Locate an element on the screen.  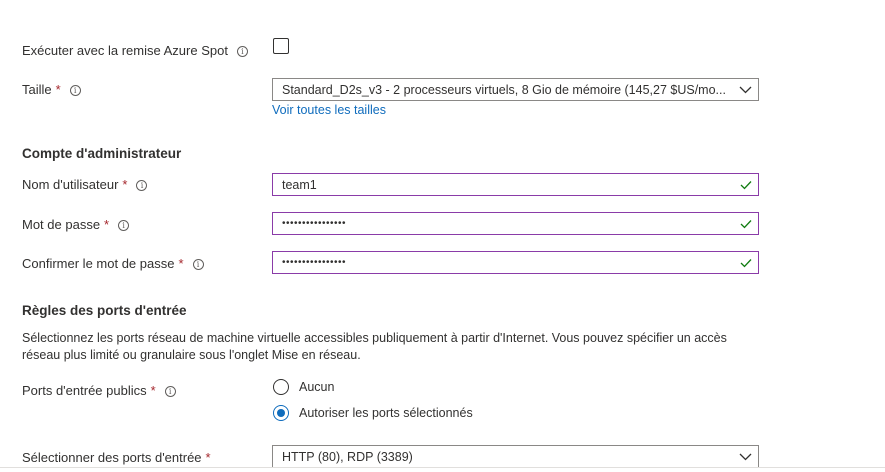
spot-row-label: Exécuter avec la remise Azure Spot i is located at coordinates (135, 51).